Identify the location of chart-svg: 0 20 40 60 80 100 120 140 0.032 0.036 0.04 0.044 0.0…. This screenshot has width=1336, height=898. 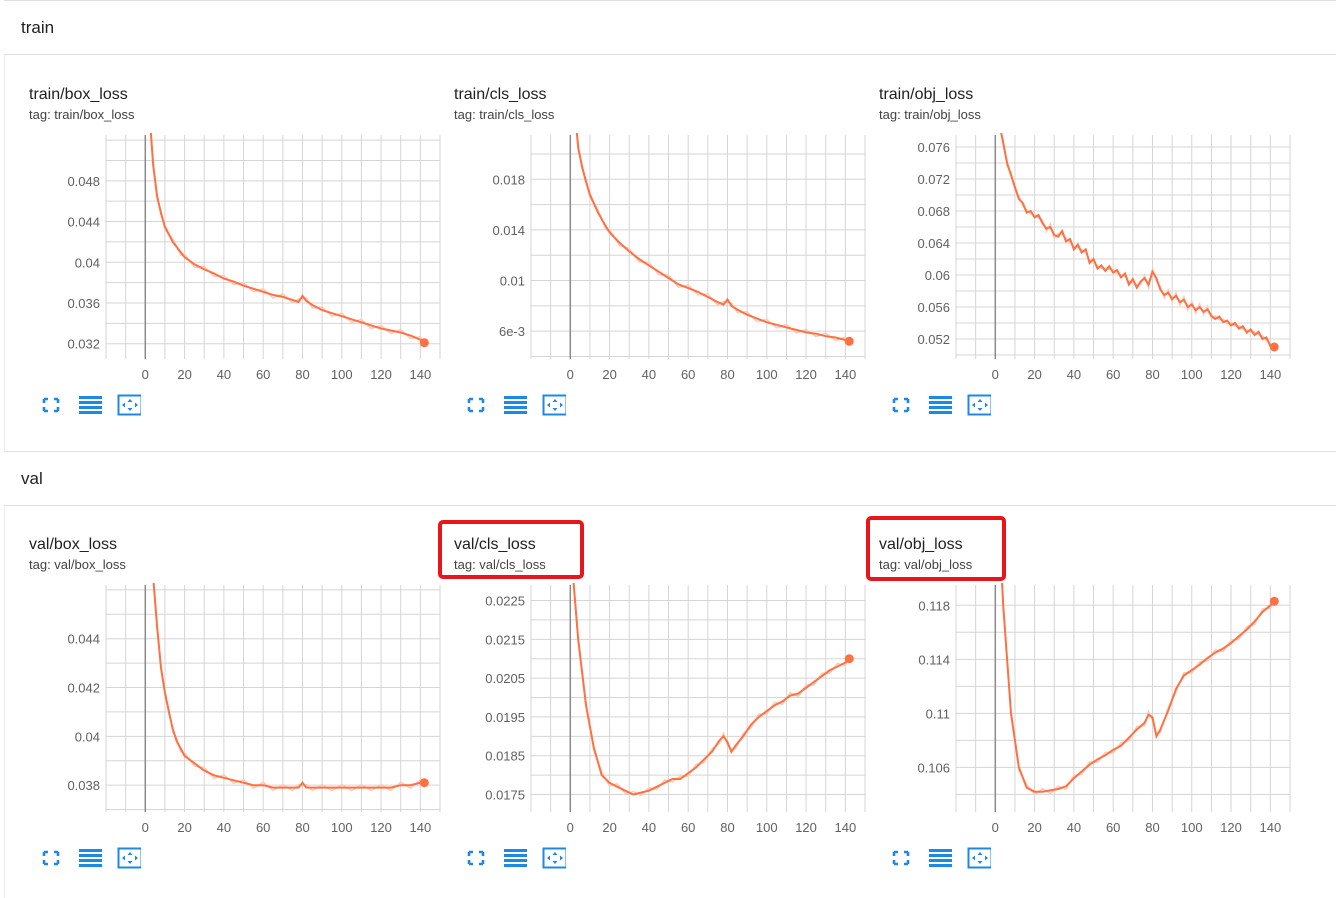
(224, 229).